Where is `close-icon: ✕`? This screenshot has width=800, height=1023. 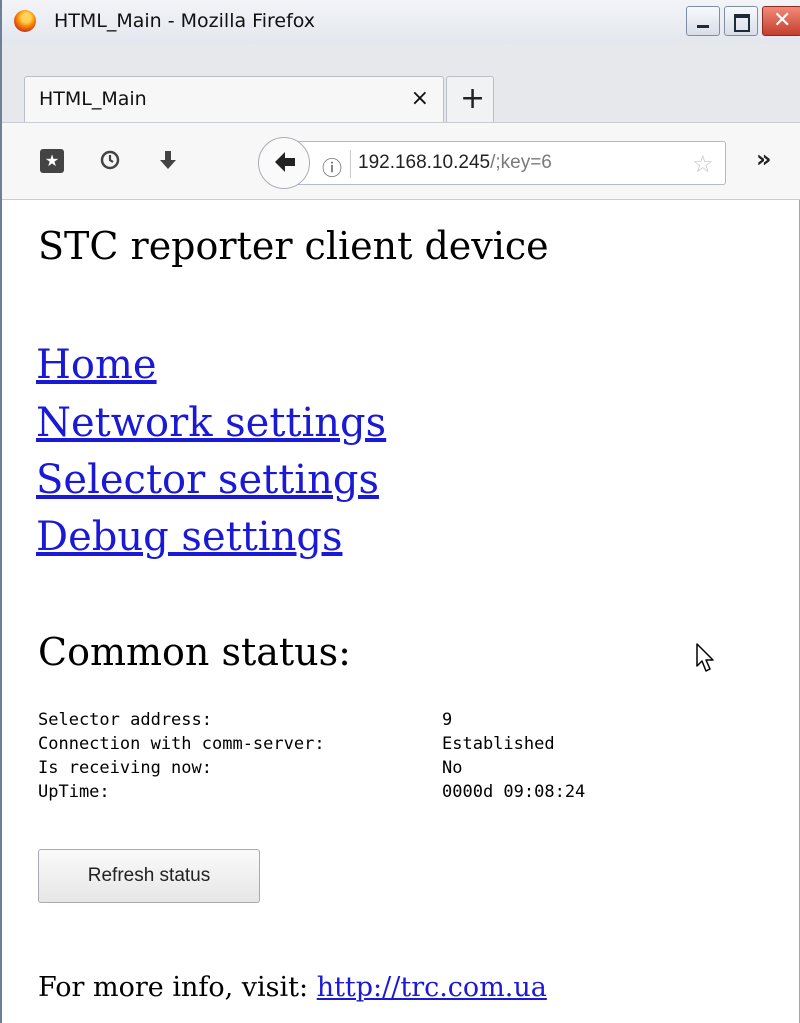
close-icon: ✕ is located at coordinates (782, 20).